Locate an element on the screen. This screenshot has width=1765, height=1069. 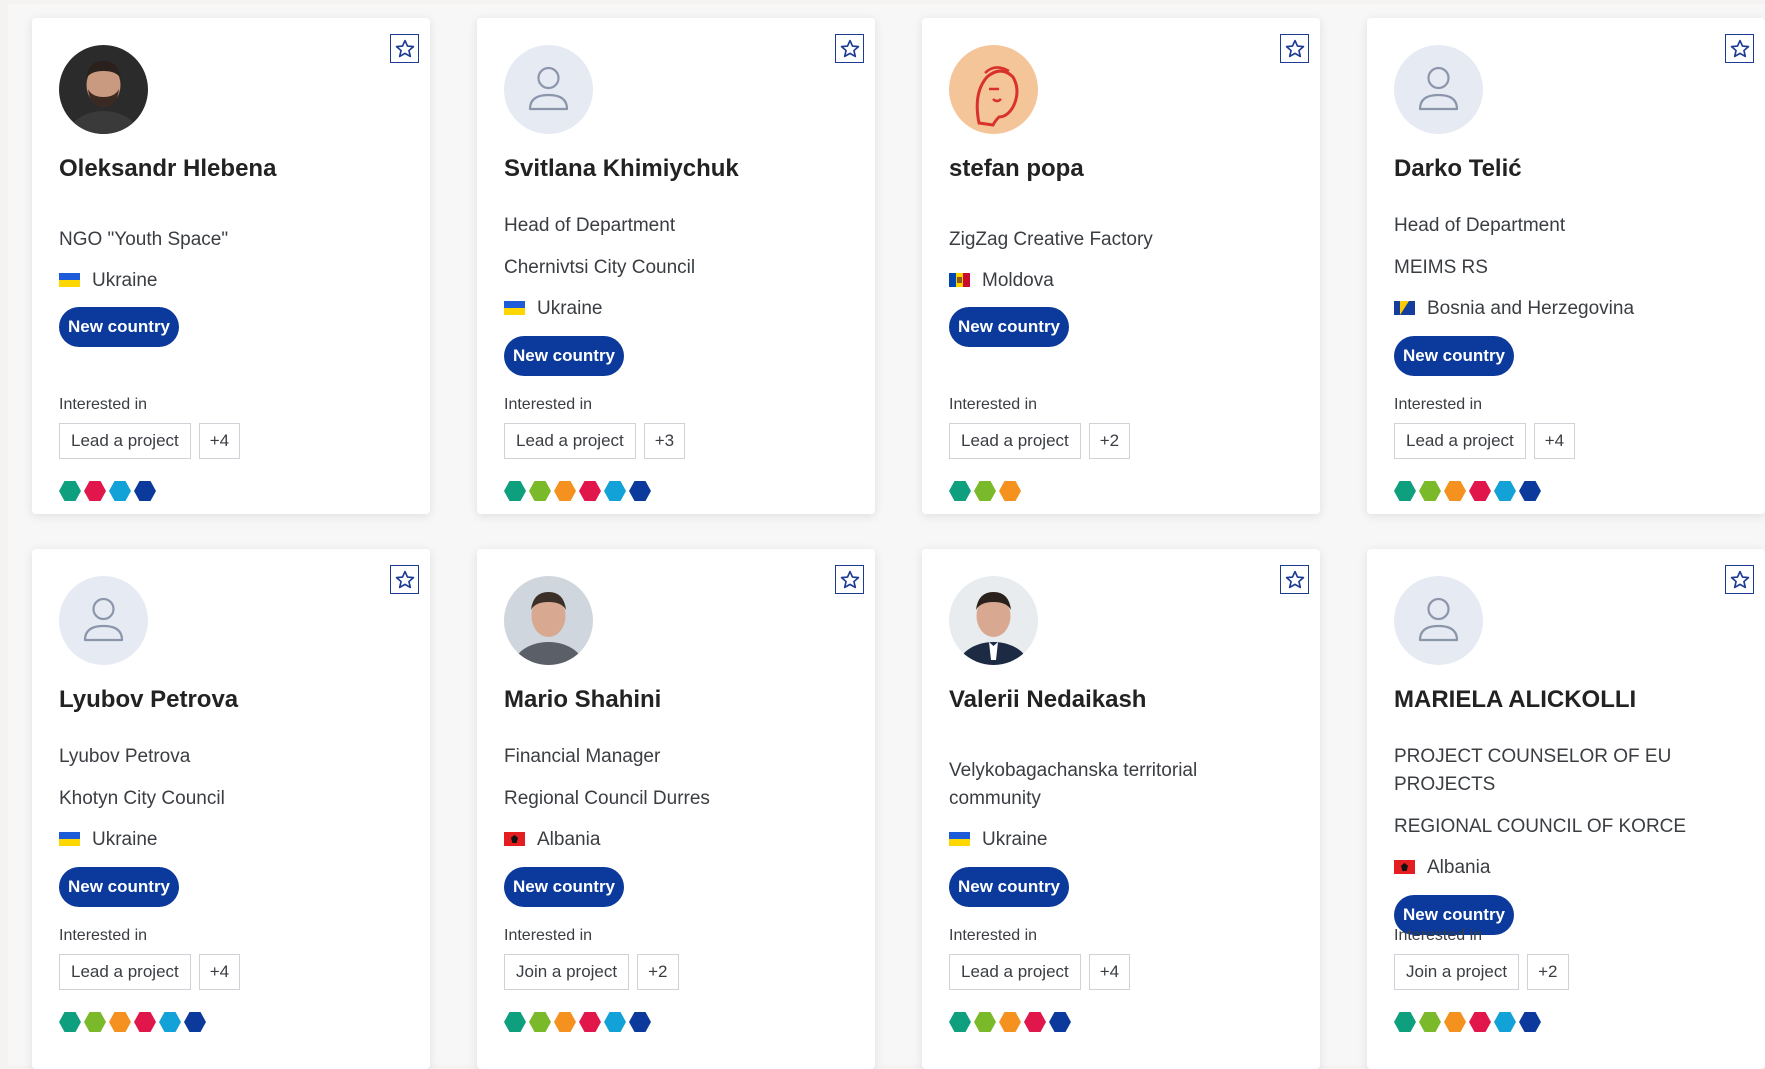
person-name: Darko Telić is located at coordinates (1458, 169).